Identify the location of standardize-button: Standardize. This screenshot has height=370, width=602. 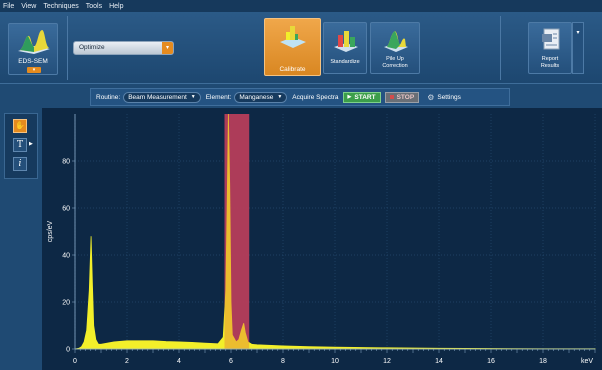
(345, 48).